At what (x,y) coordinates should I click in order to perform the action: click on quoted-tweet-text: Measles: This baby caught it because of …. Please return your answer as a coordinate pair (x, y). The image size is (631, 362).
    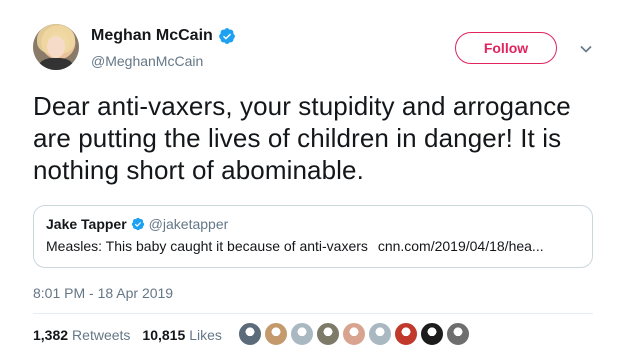
    Looking at the image, I should click on (207, 246).